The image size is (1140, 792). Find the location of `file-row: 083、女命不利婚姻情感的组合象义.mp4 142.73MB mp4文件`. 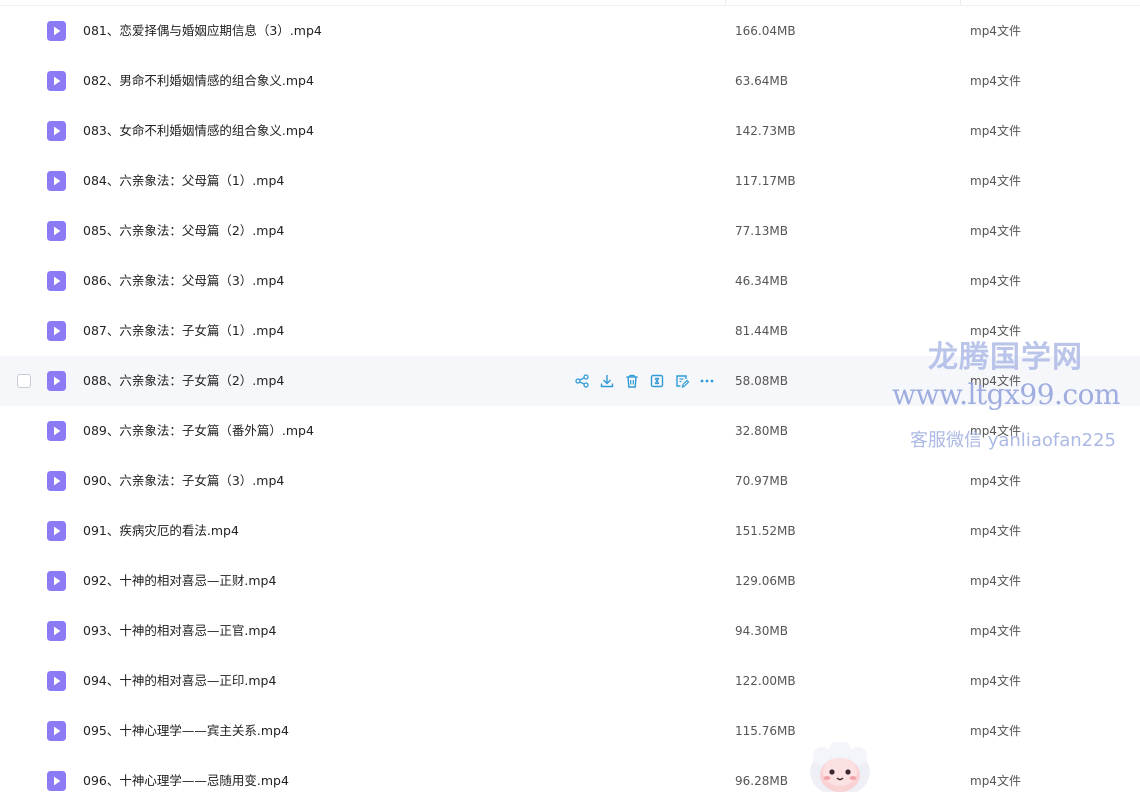

file-row: 083、女命不利婚姻情感的组合象义.mp4 142.73MB mp4文件 is located at coordinates (570, 131).